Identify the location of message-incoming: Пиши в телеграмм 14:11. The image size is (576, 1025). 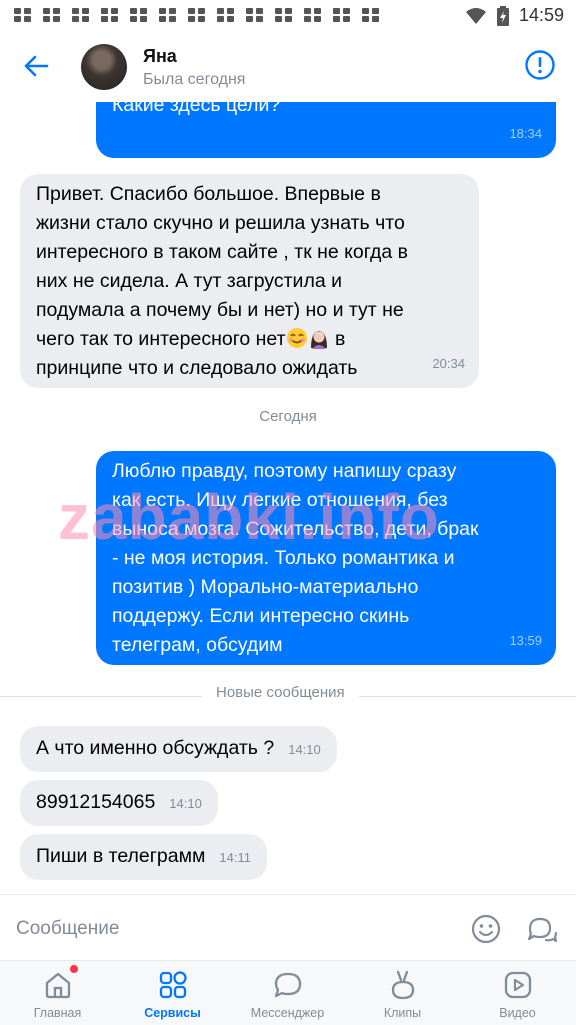
(143, 857).